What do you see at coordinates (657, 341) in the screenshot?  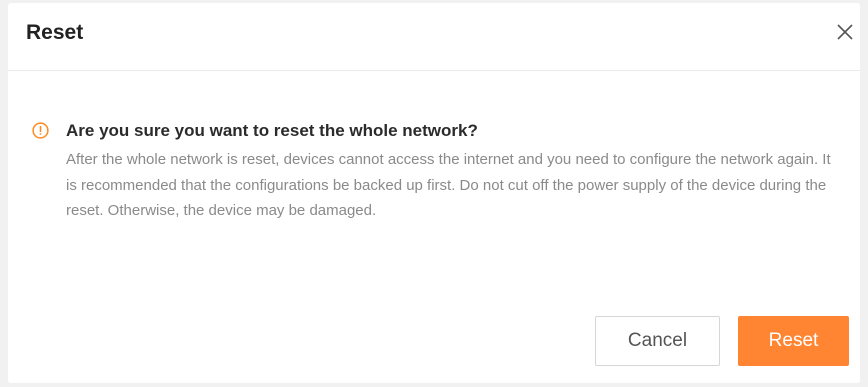 I see `cancel-button: Cancel` at bounding box center [657, 341].